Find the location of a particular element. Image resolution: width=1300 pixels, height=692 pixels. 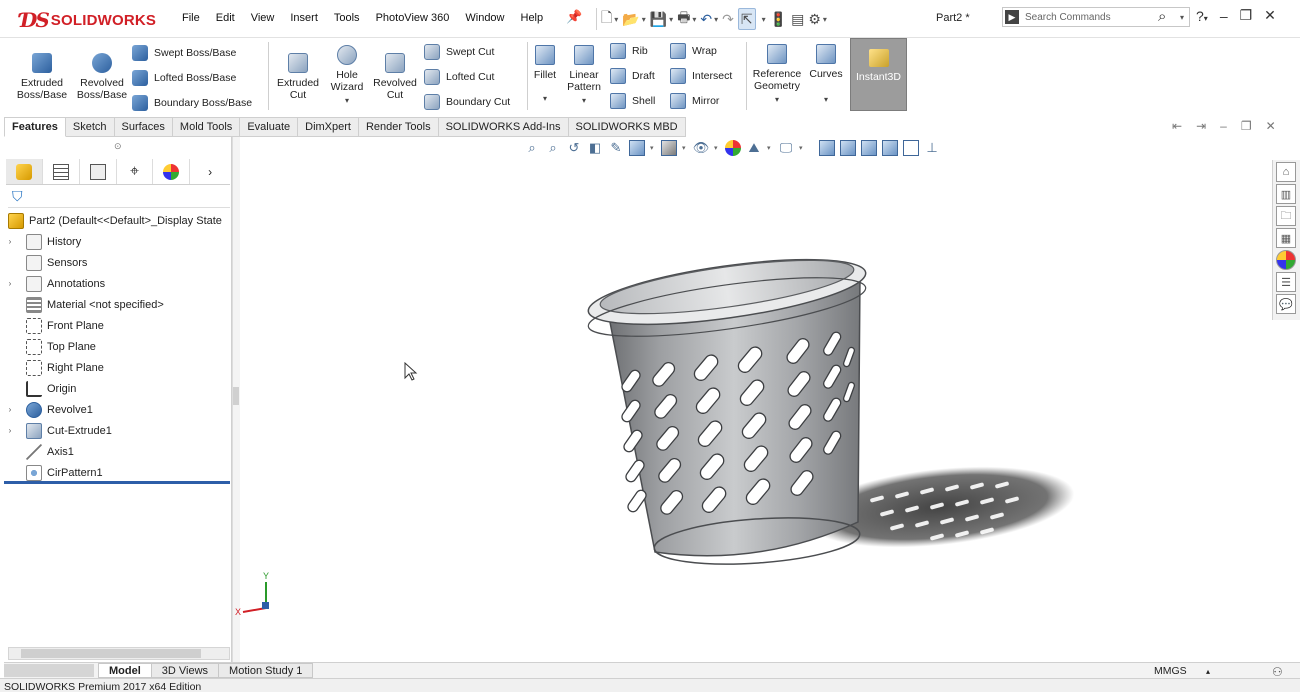

tree-item-top-plane: Top Plane is located at coordinates (118, 346).